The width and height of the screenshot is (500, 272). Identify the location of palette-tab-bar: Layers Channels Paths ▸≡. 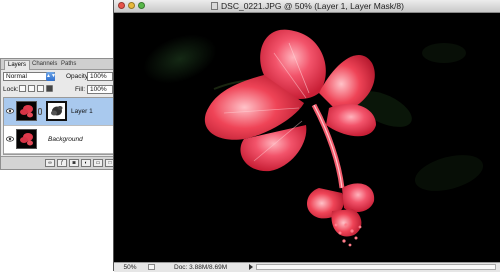
(66, 64).